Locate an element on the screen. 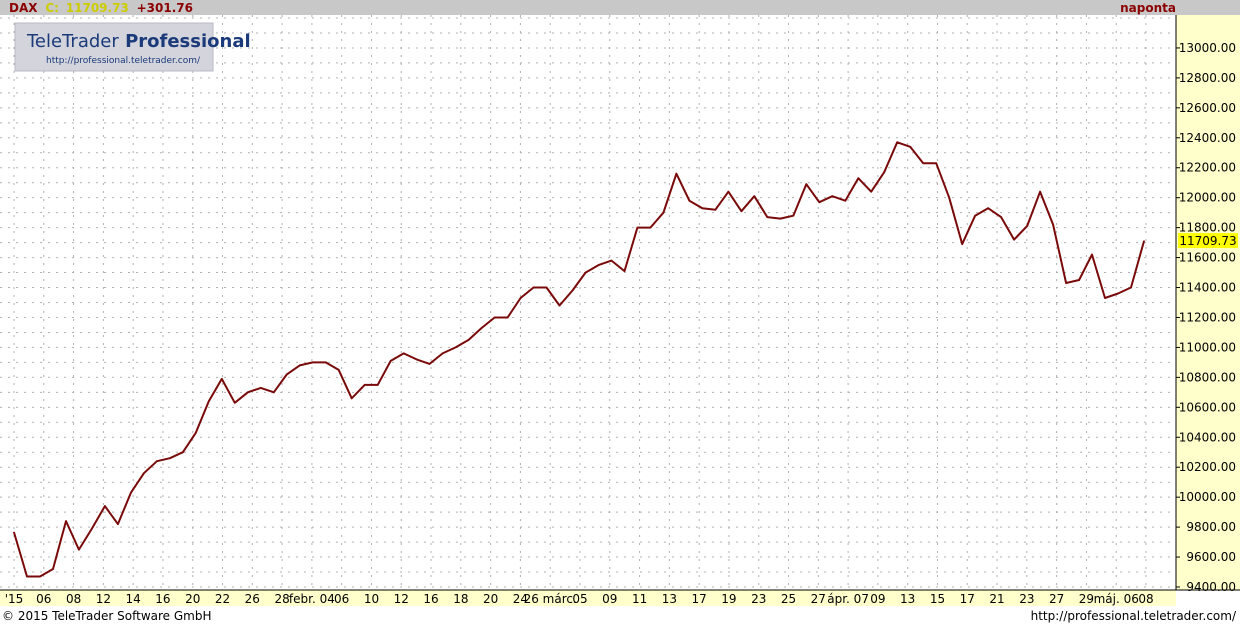  x-tick-label: 06 is located at coordinates (341, 599).